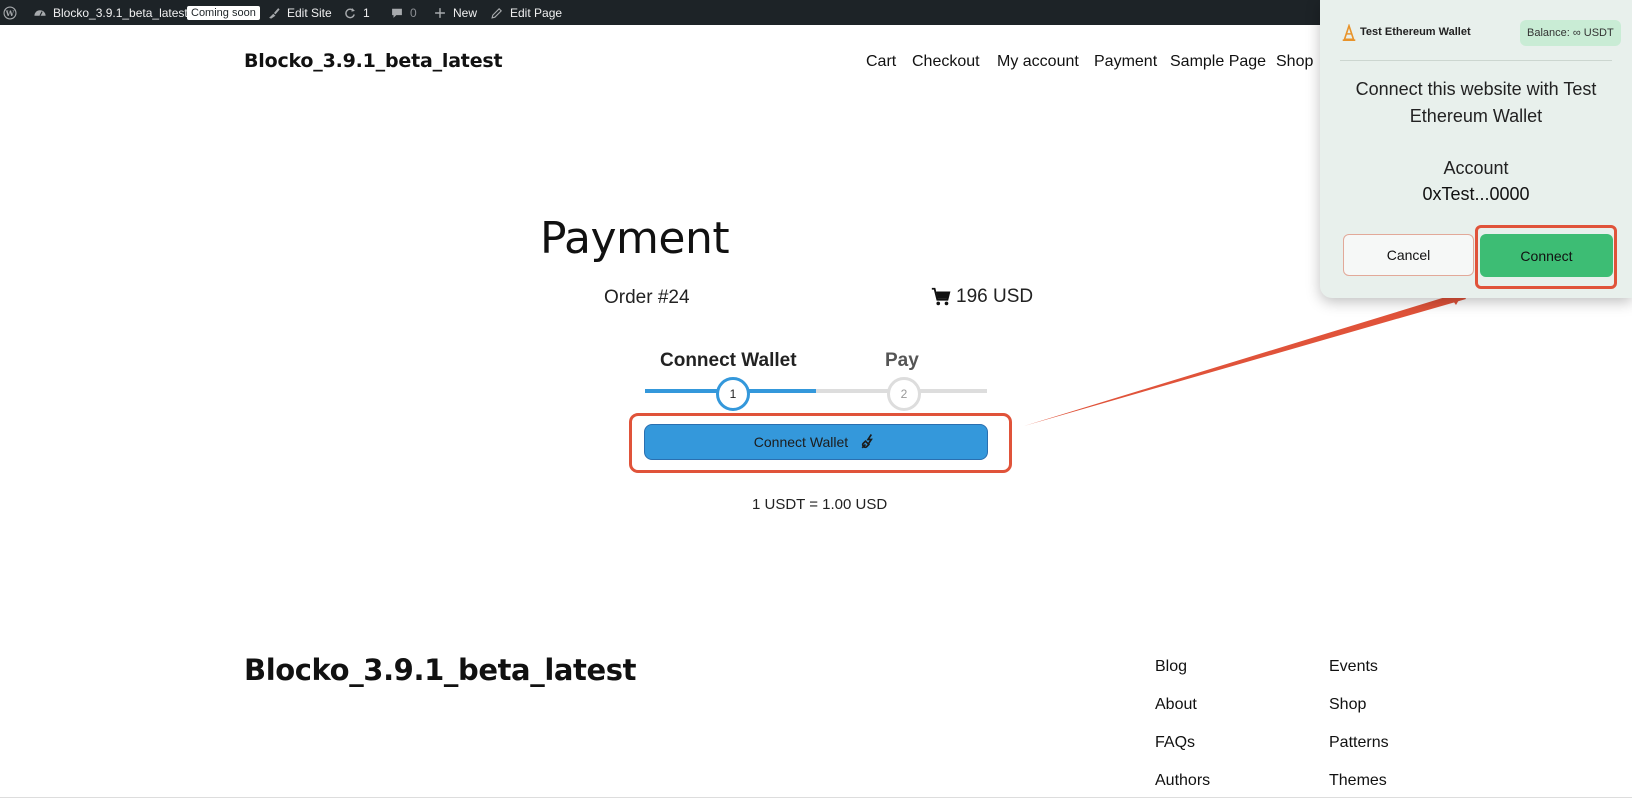 This screenshot has height=799, width=1632. What do you see at coordinates (373, 61) in the screenshot?
I see `site-title: Blocko_3.9.1_beta_latest` at bounding box center [373, 61].